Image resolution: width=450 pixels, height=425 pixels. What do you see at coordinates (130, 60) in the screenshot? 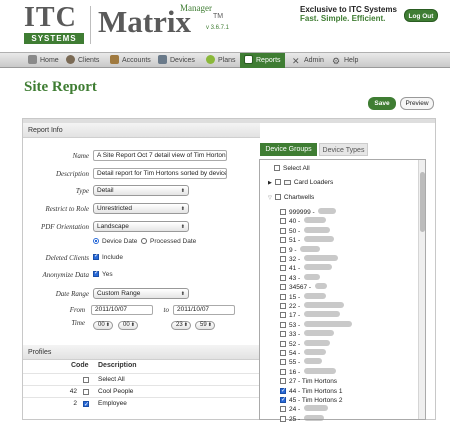
I see `nav-accounts: Accounts` at bounding box center [130, 60].